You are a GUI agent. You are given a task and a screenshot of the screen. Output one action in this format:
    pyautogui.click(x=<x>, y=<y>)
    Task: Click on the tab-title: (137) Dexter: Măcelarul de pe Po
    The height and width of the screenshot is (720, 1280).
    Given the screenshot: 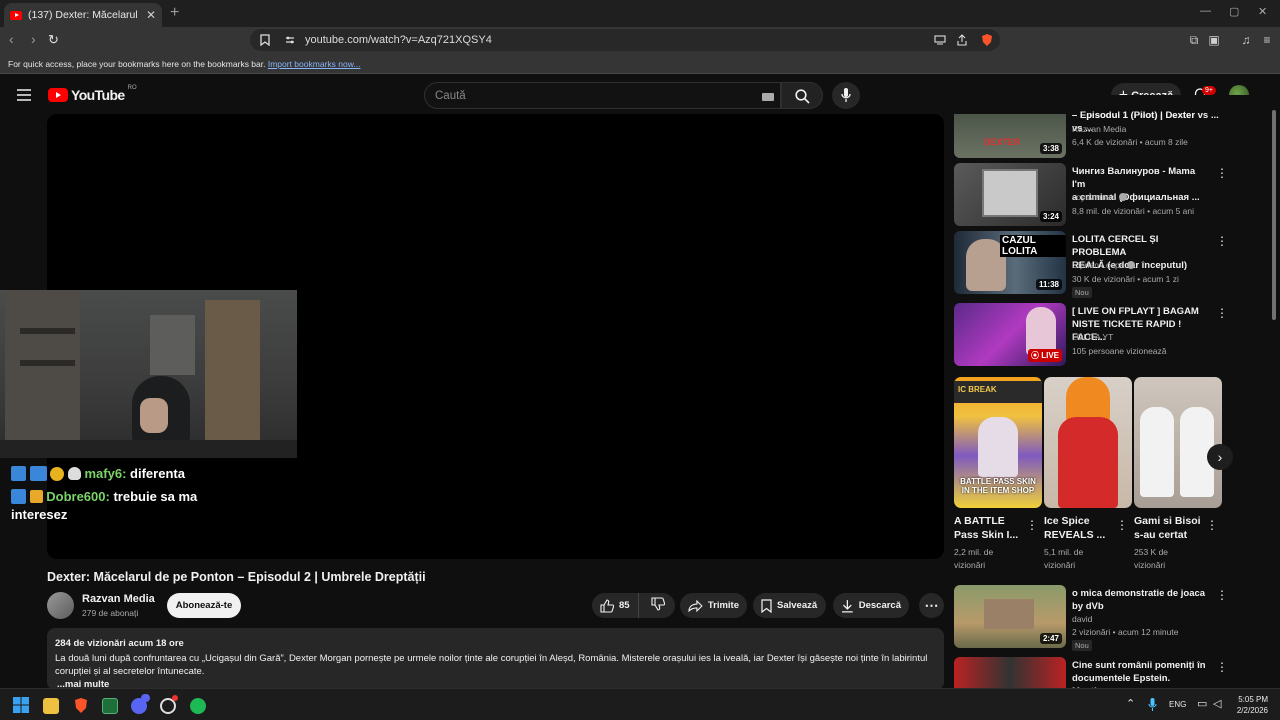 What is the action you would take?
    pyautogui.click(x=84, y=15)
    